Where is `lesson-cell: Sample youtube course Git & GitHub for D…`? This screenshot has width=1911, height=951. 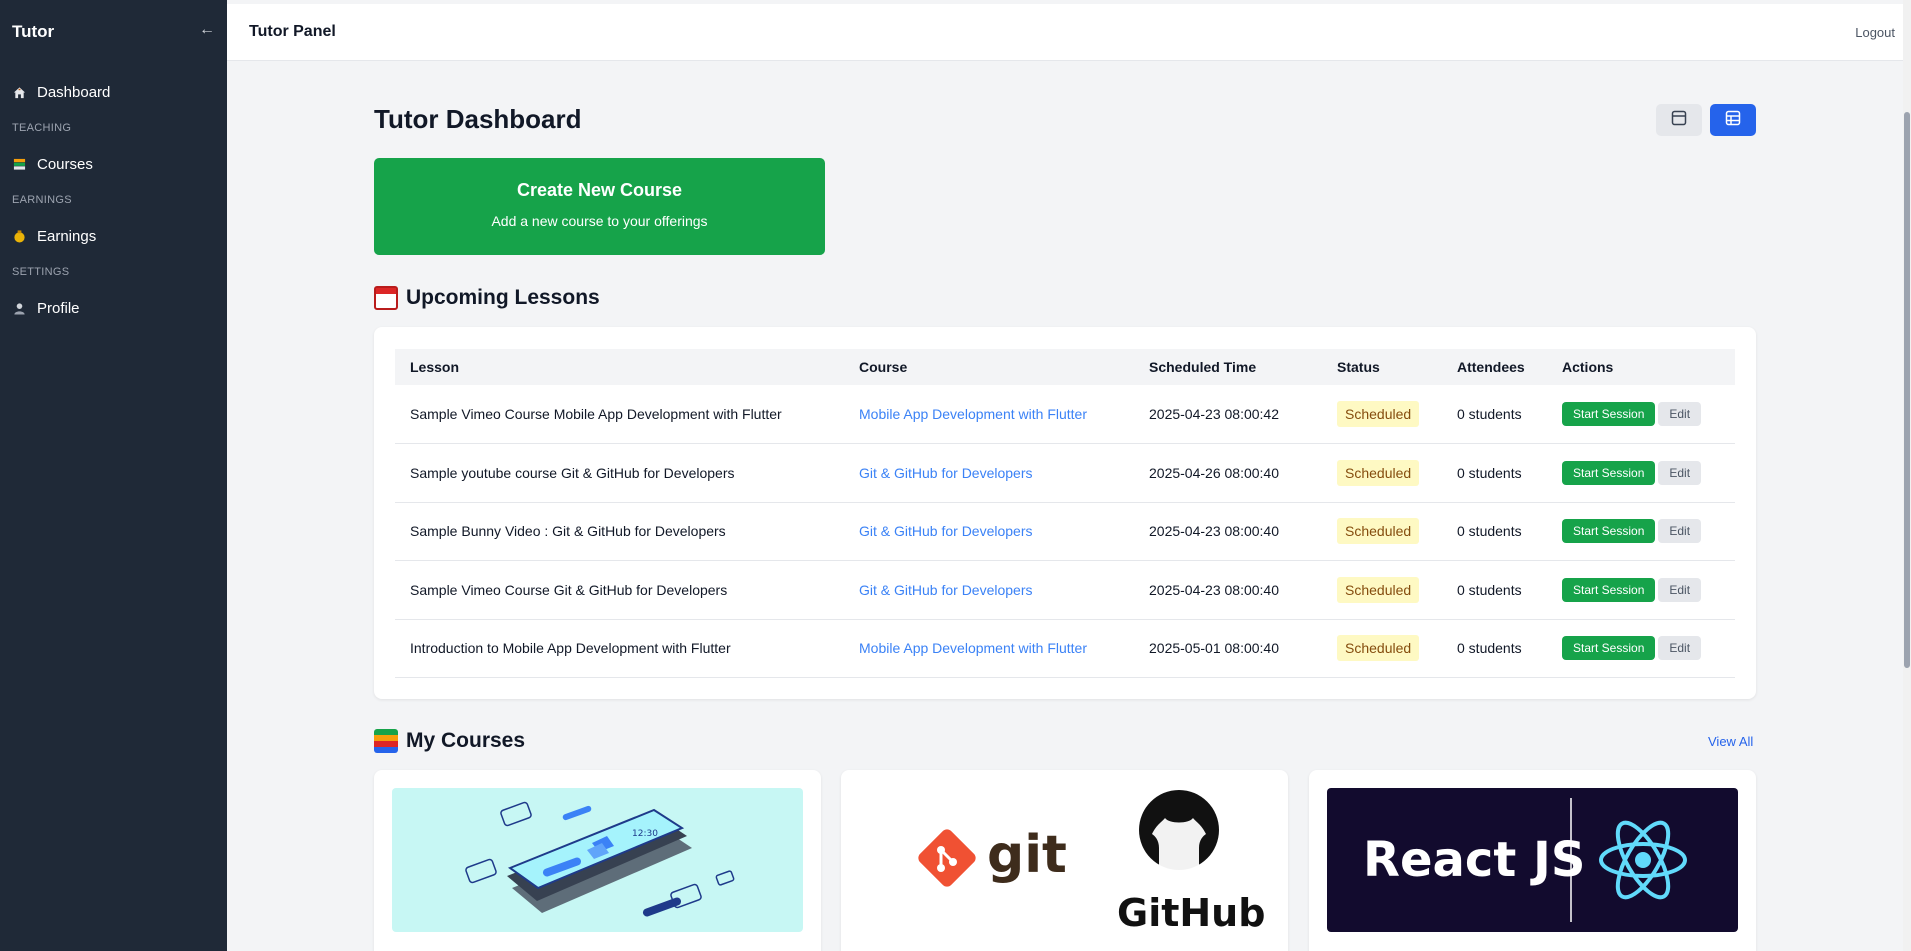 lesson-cell: Sample youtube course Git & GitHub for D… is located at coordinates (572, 472).